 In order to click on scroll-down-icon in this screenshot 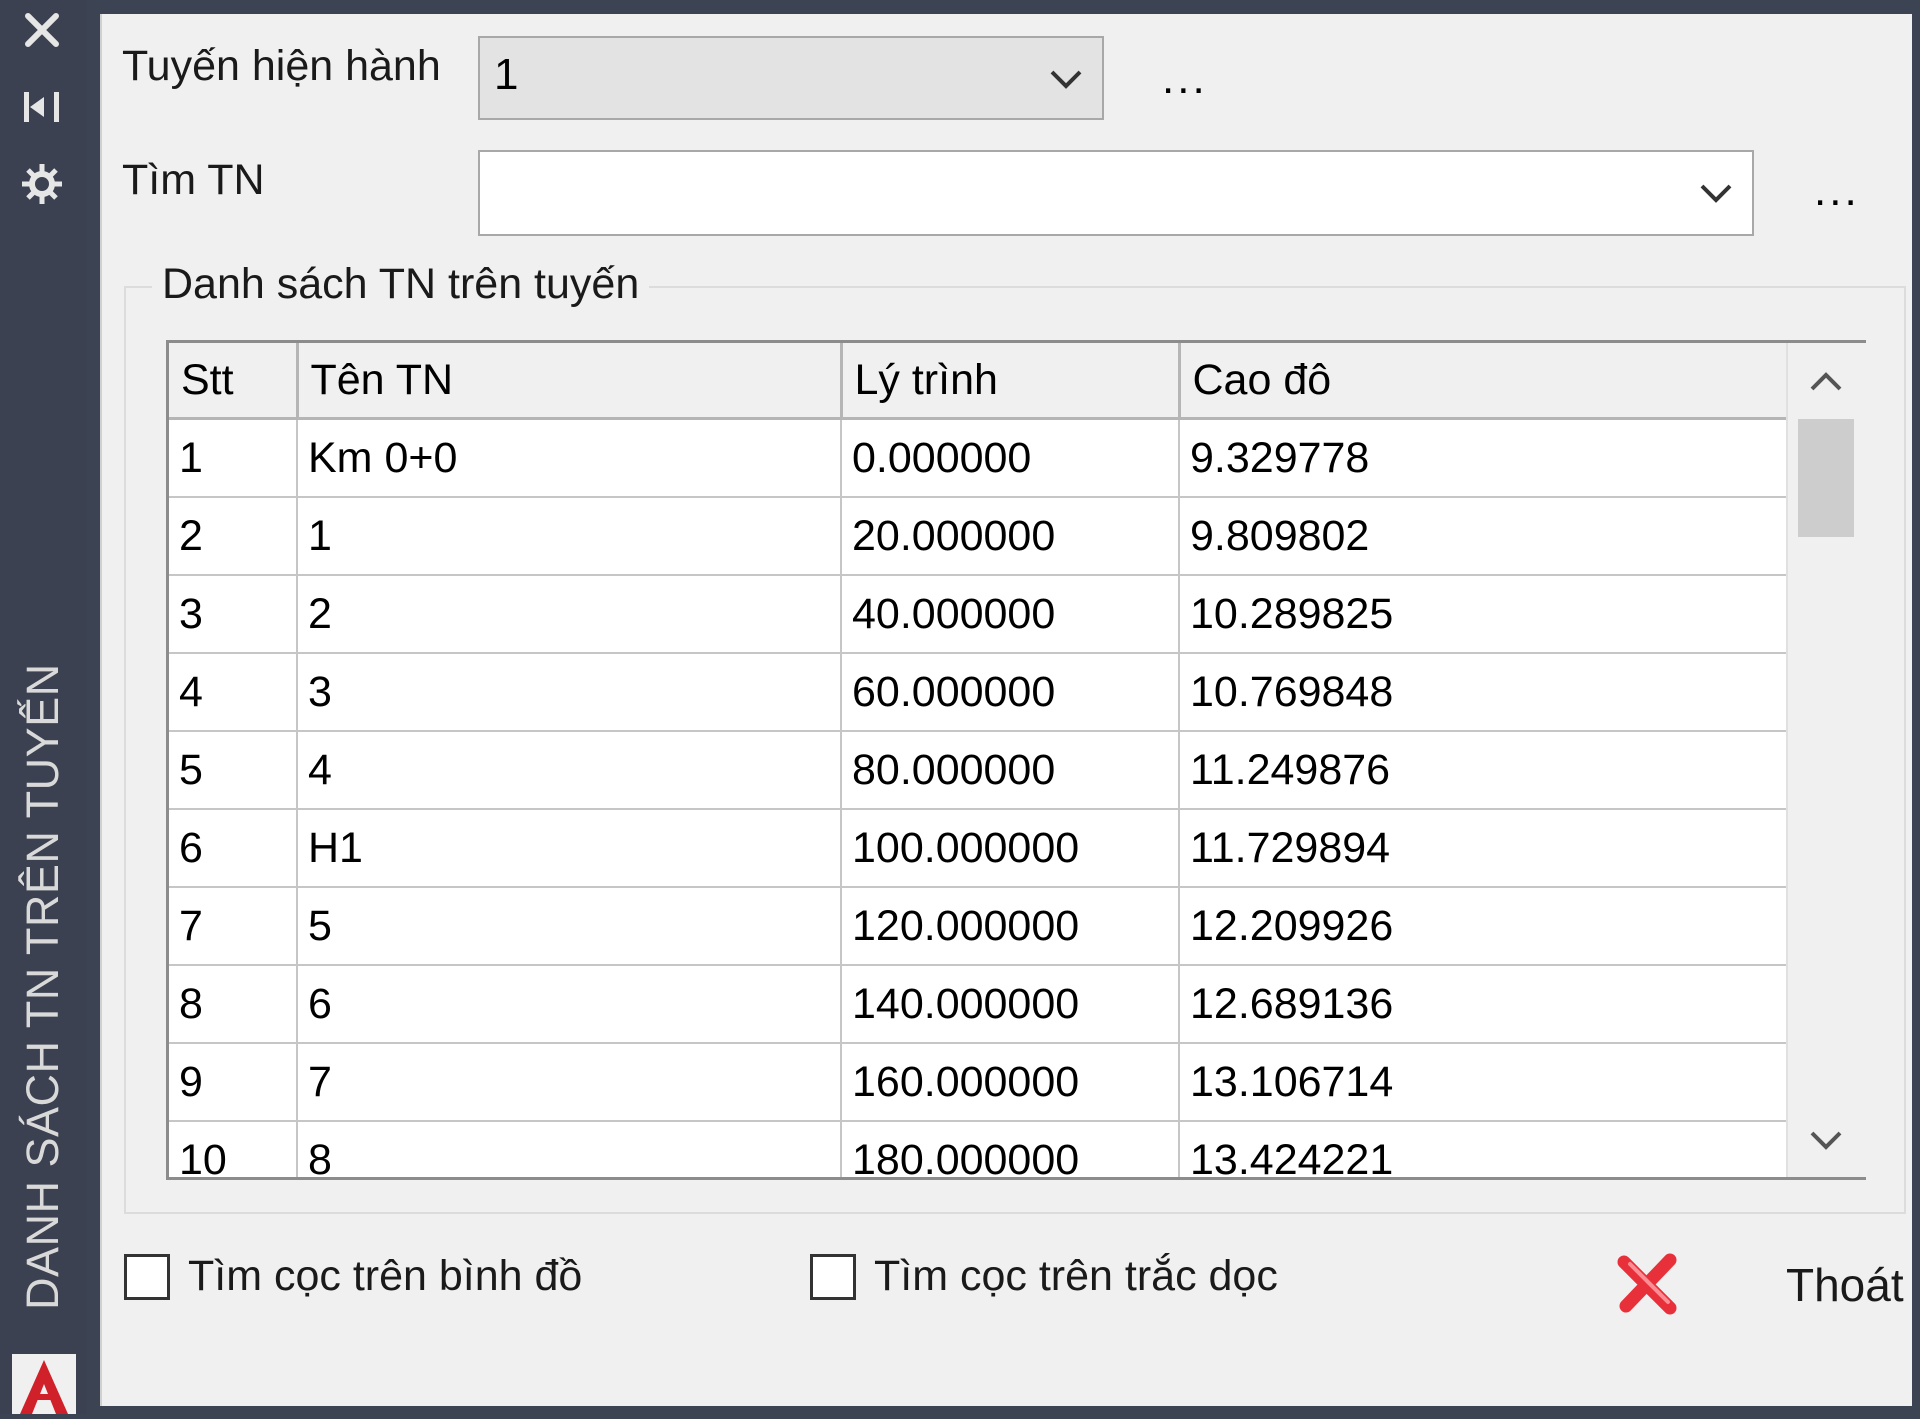, I will do `click(1826, 1141)`.